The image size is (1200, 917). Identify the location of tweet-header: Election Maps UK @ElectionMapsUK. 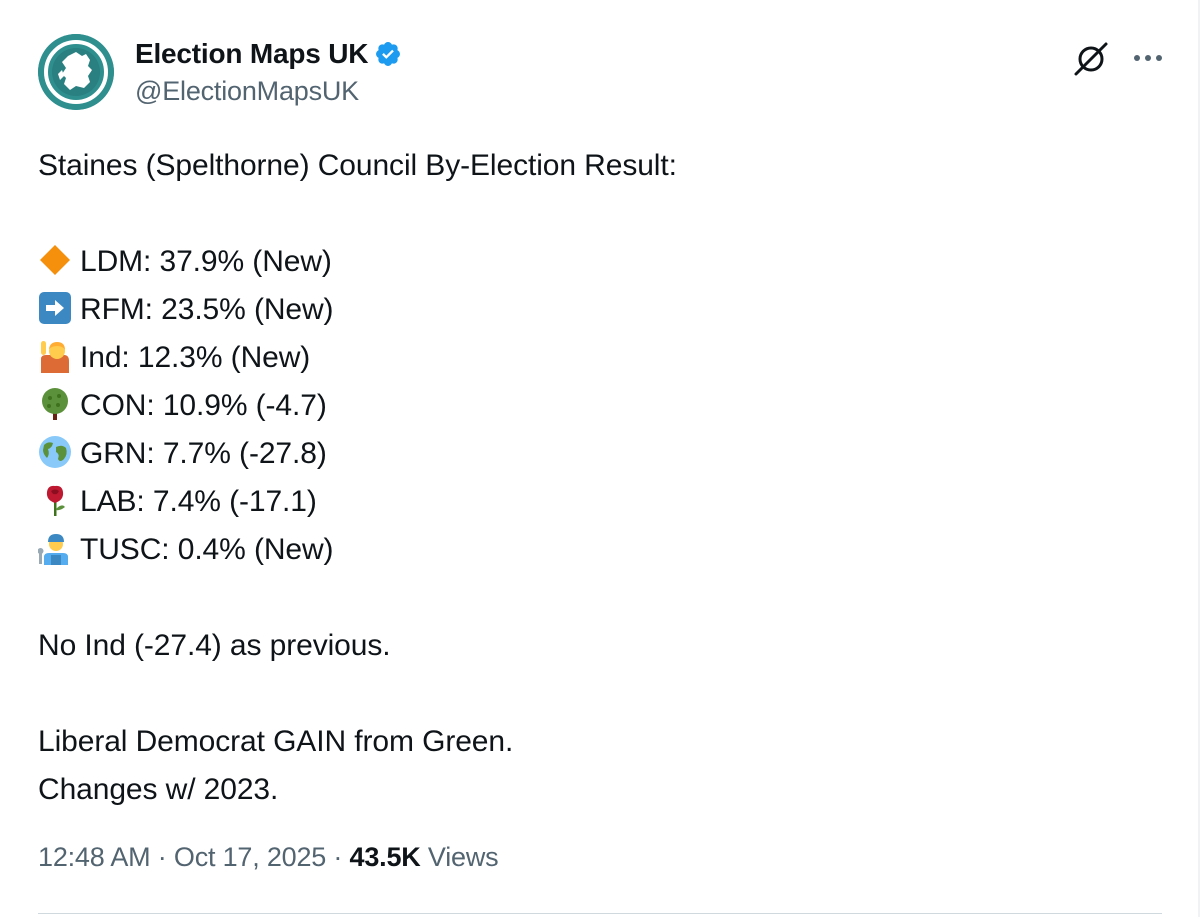
(603, 74).